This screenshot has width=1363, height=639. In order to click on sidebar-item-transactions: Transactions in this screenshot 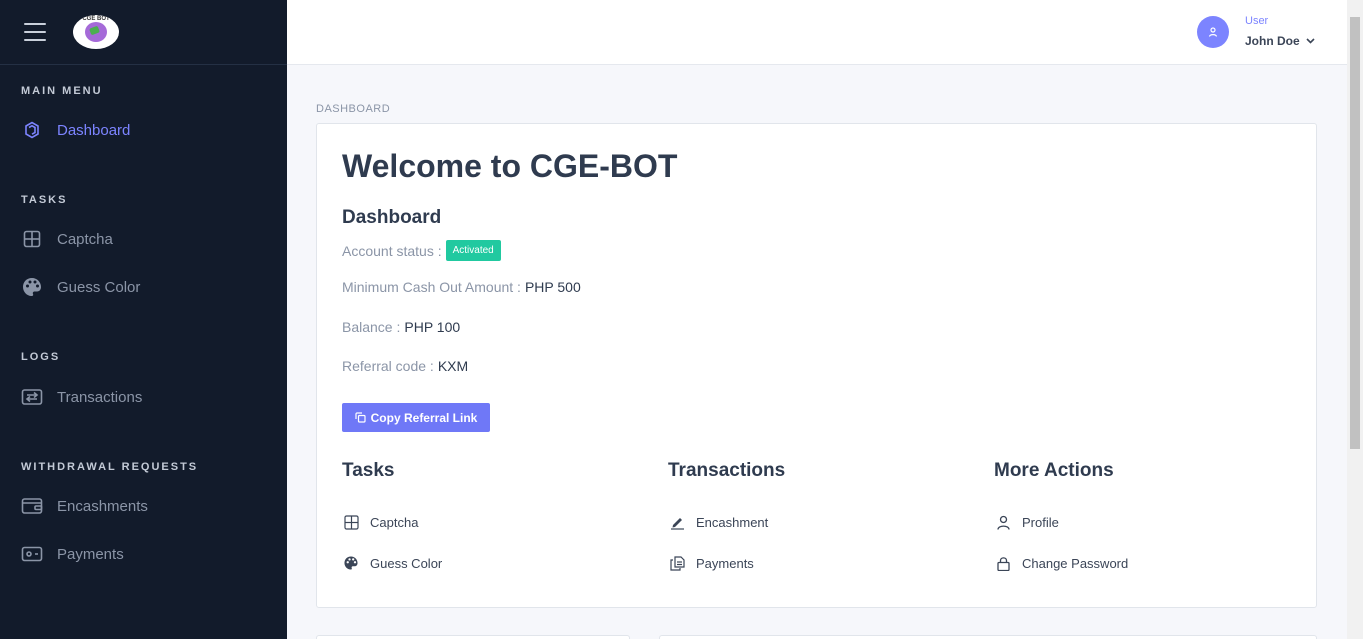, I will do `click(81, 397)`.